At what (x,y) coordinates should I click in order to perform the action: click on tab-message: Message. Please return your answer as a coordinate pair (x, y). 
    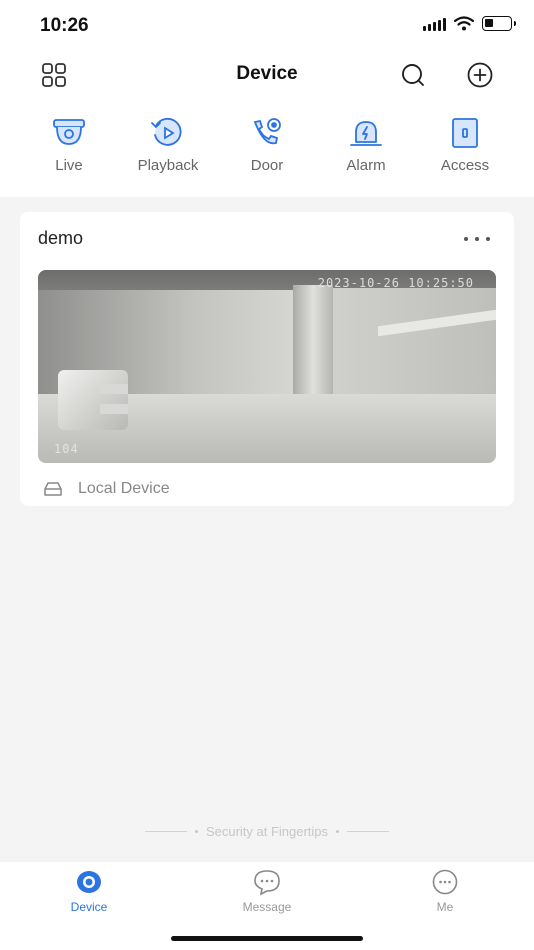
    Looking at the image, I should click on (267, 891).